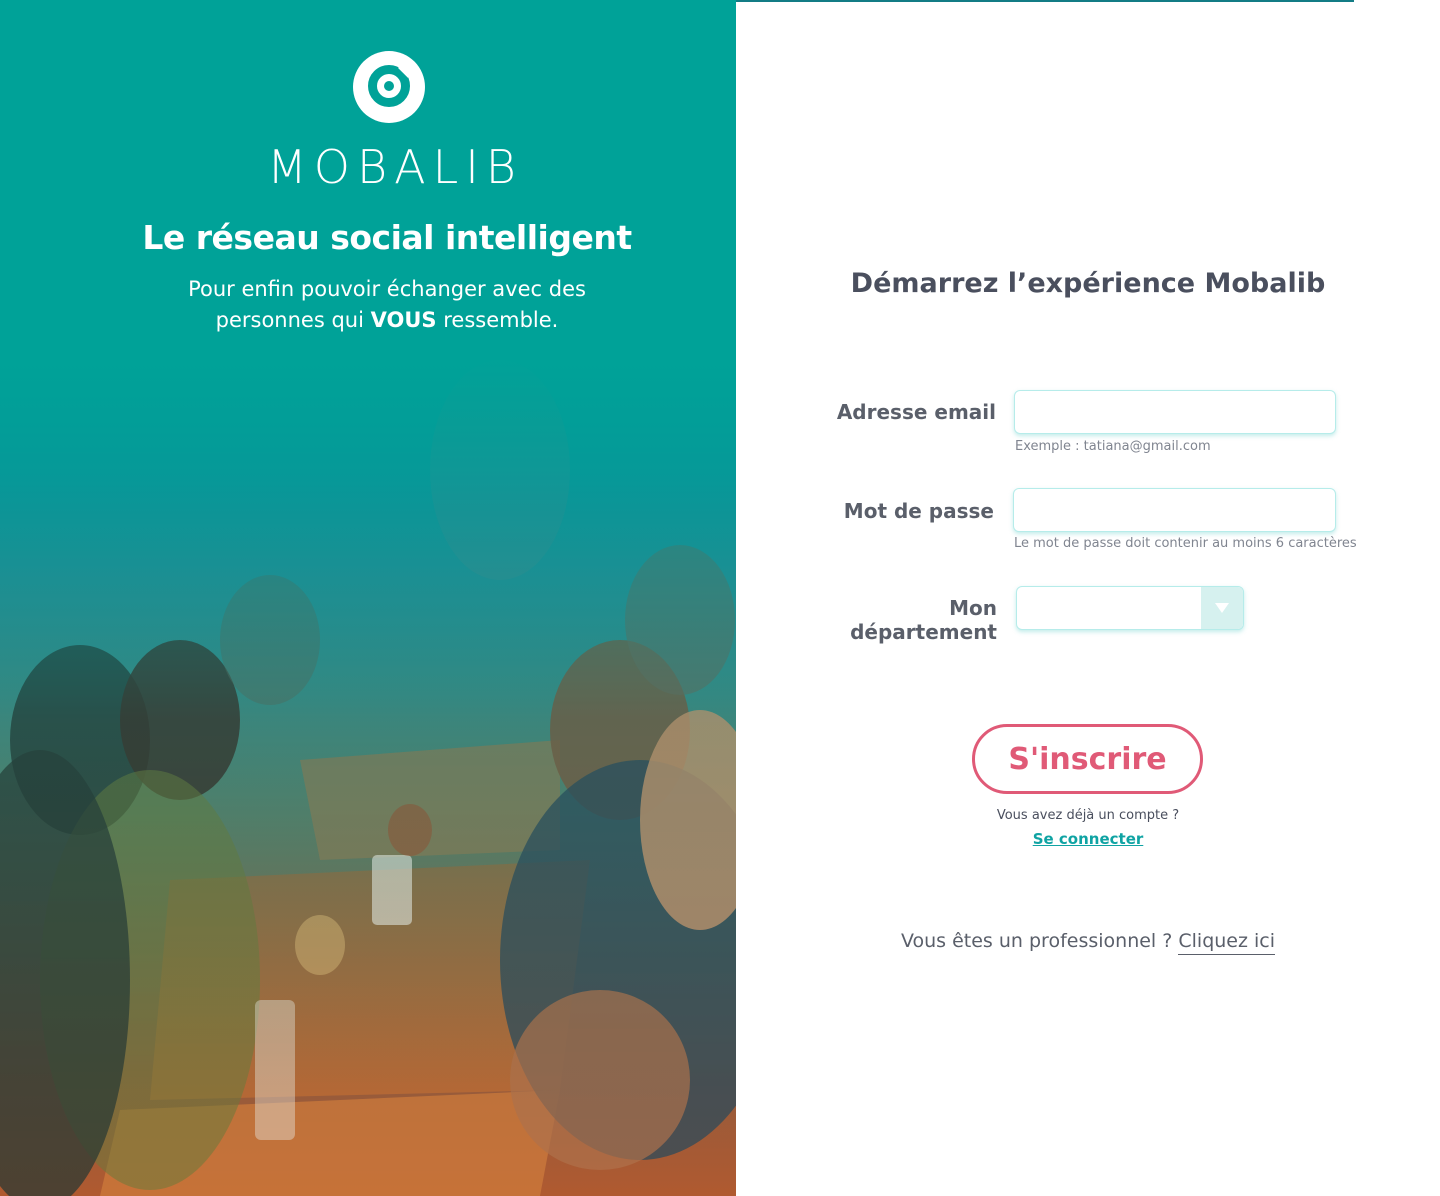 The image size is (1440, 1196). Describe the element at coordinates (916, 412) in the screenshot. I see `email-label: Adresse email` at that location.